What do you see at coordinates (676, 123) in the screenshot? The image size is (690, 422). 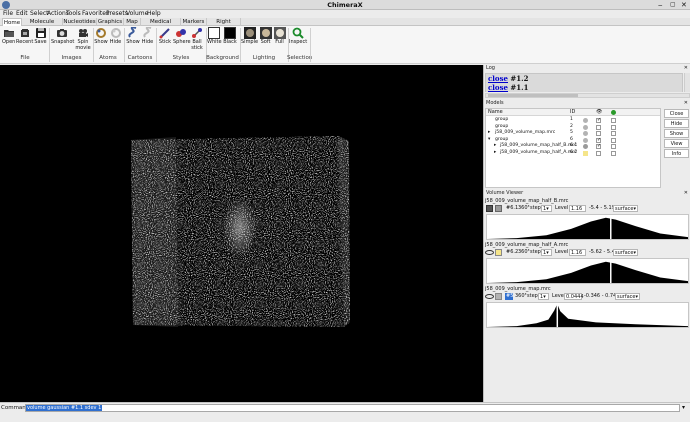 I see `models-hide-button: Hide` at bounding box center [676, 123].